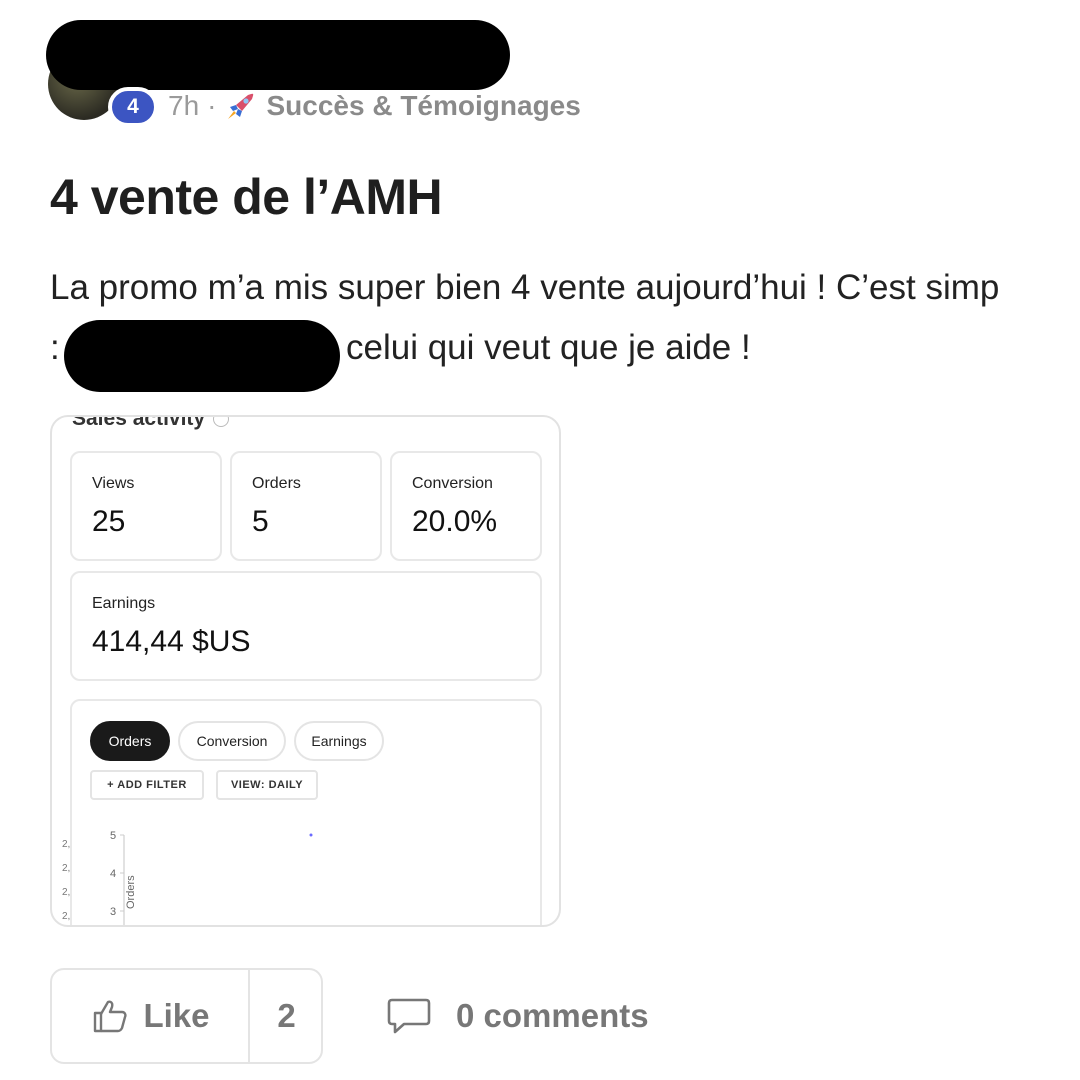 The image size is (1080, 1080). I want to click on earnings-label: Earnings, so click(124, 603).